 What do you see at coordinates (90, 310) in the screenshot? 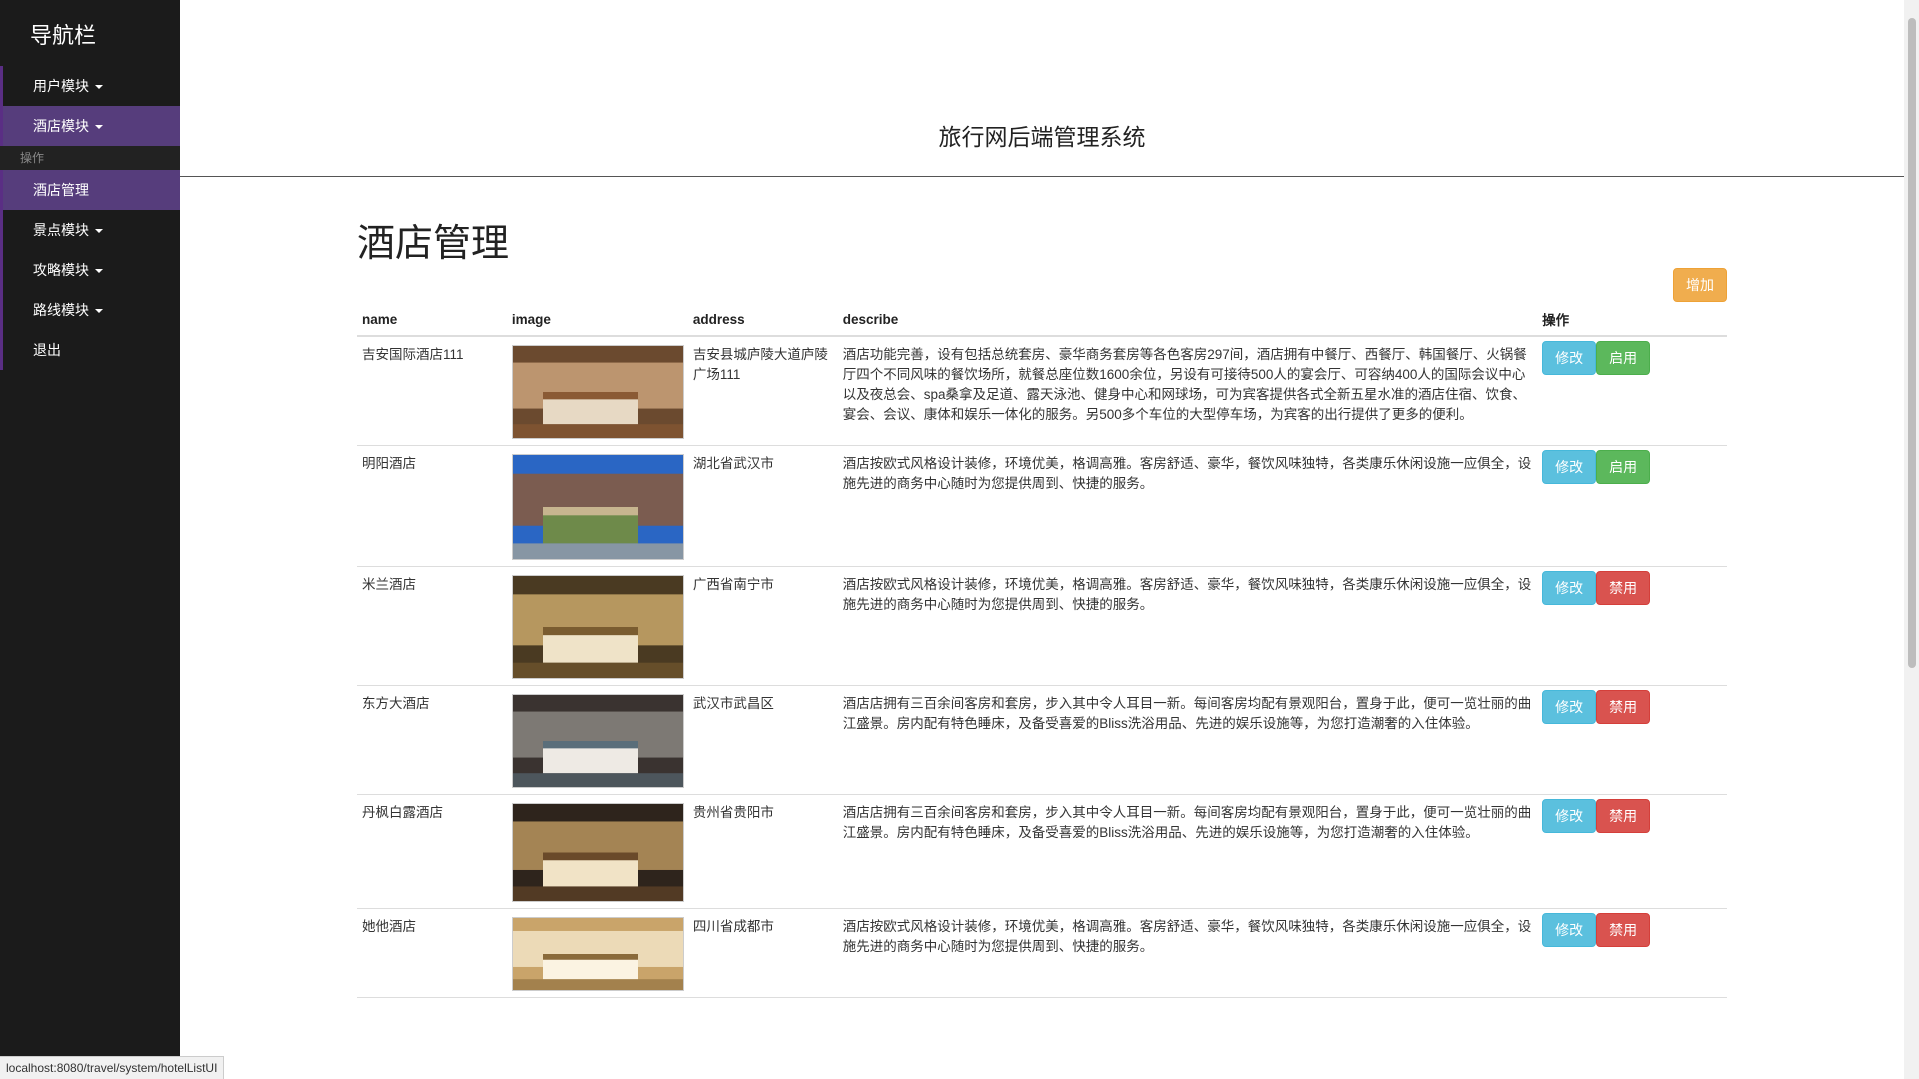
I see `sidebar-item-route-module: 路线模块` at bounding box center [90, 310].